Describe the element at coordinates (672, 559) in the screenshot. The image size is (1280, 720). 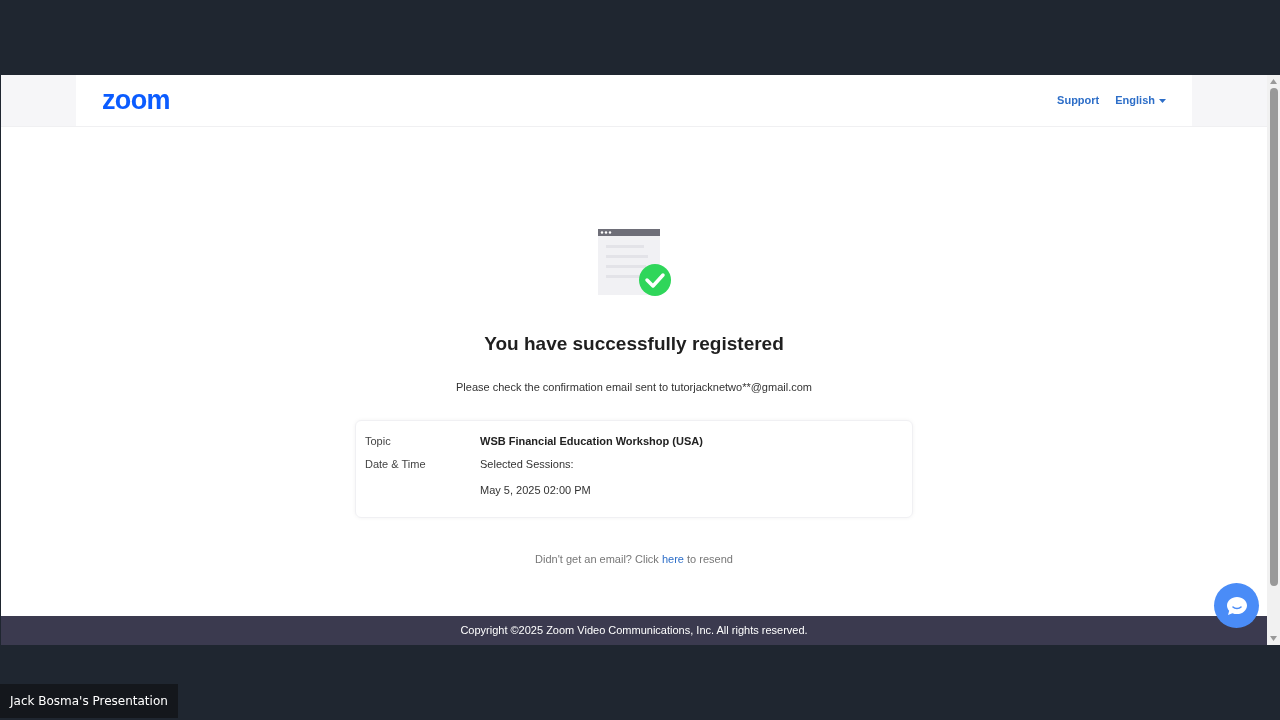
I see `resend-link: here` at that location.